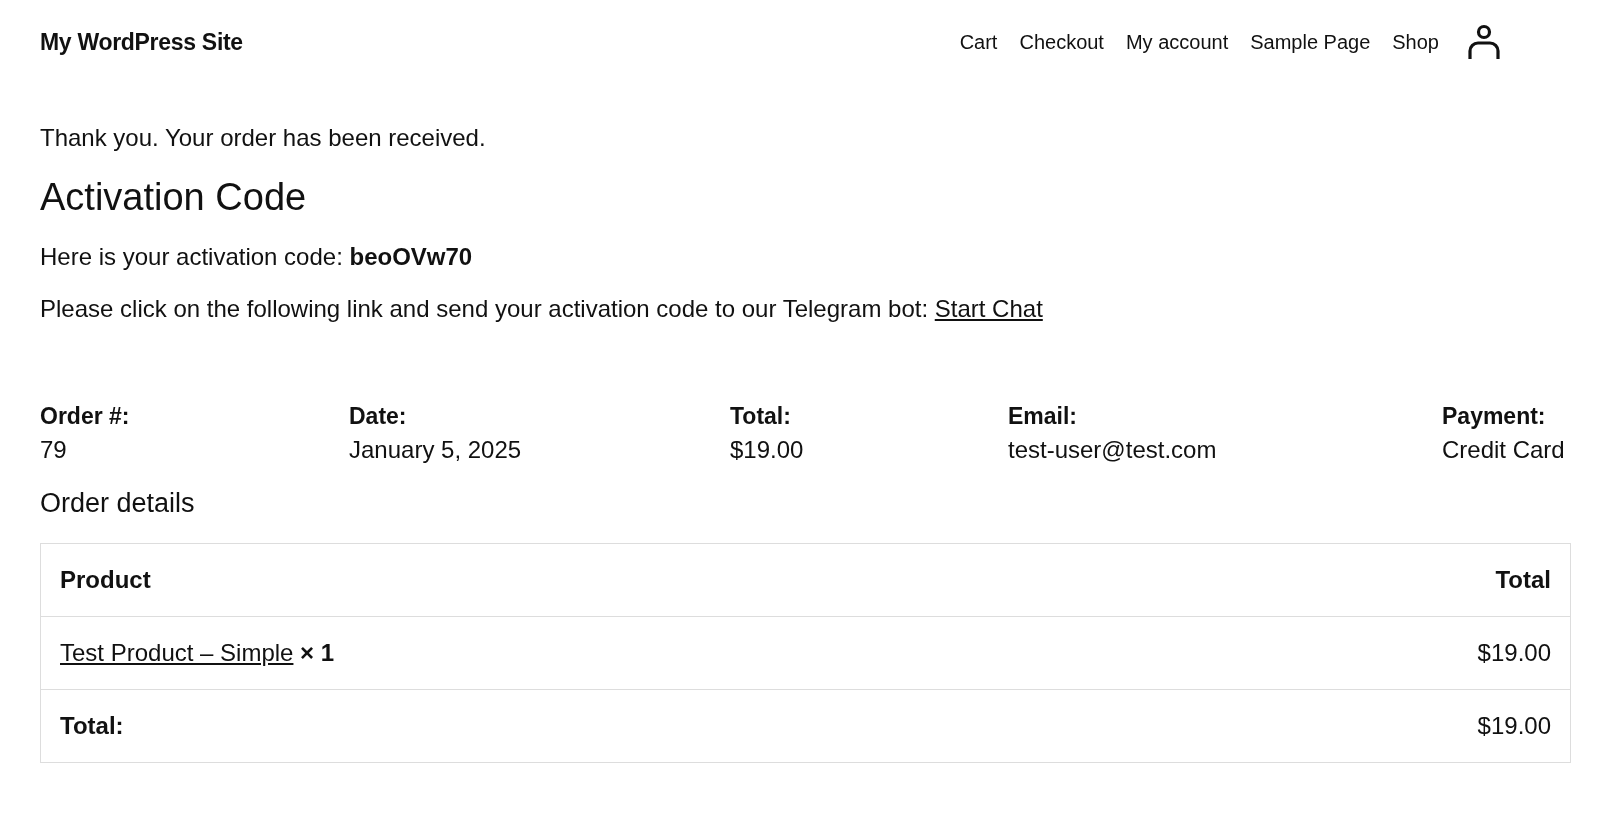  Describe the element at coordinates (378, 416) in the screenshot. I see `overview-label: Date:` at that location.